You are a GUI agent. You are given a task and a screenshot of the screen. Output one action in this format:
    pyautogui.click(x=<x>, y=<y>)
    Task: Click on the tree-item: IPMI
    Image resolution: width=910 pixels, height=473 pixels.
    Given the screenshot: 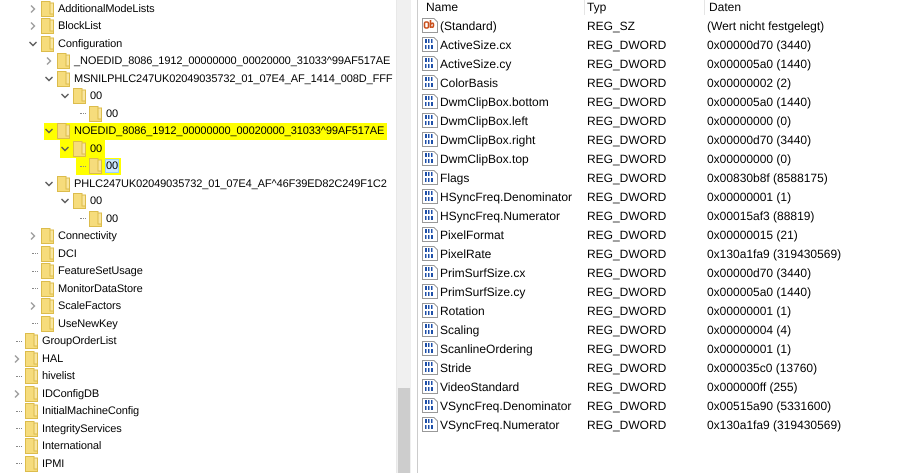 What is the action you would take?
    pyautogui.click(x=53, y=463)
    